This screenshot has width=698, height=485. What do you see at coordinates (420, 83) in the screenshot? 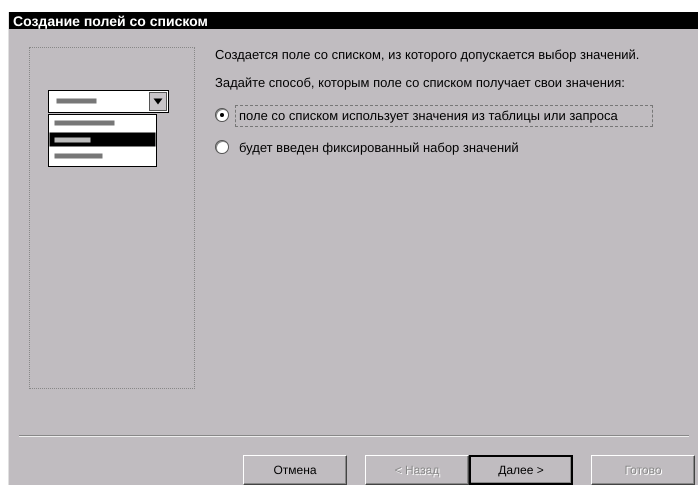
I see `instruction-text: Задайте способ, которым поле со списком получает свои значения:` at bounding box center [420, 83].